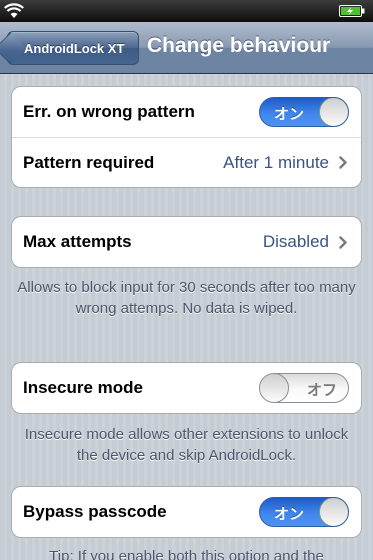 The height and width of the screenshot is (560, 373). I want to click on insecure-mode-row: Insecure mode オフ, so click(186, 388).